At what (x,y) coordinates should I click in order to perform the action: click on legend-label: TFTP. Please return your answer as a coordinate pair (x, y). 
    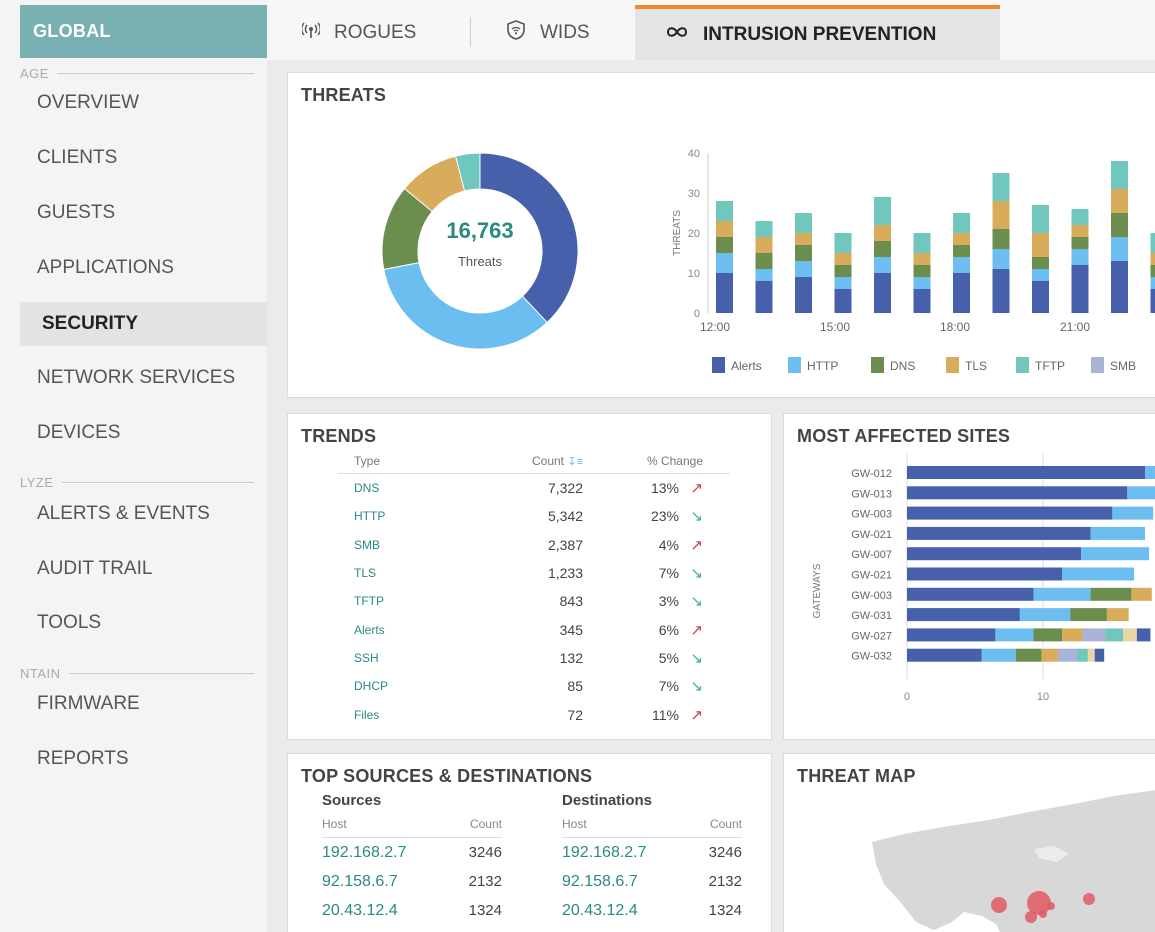
    Looking at the image, I should click on (1050, 366).